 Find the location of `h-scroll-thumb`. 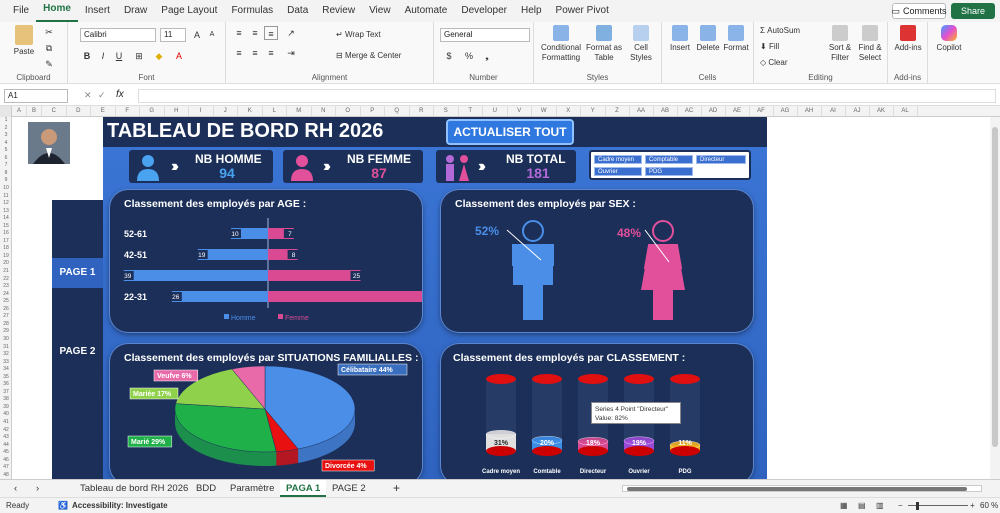

h-scroll-thumb is located at coordinates (797, 489).